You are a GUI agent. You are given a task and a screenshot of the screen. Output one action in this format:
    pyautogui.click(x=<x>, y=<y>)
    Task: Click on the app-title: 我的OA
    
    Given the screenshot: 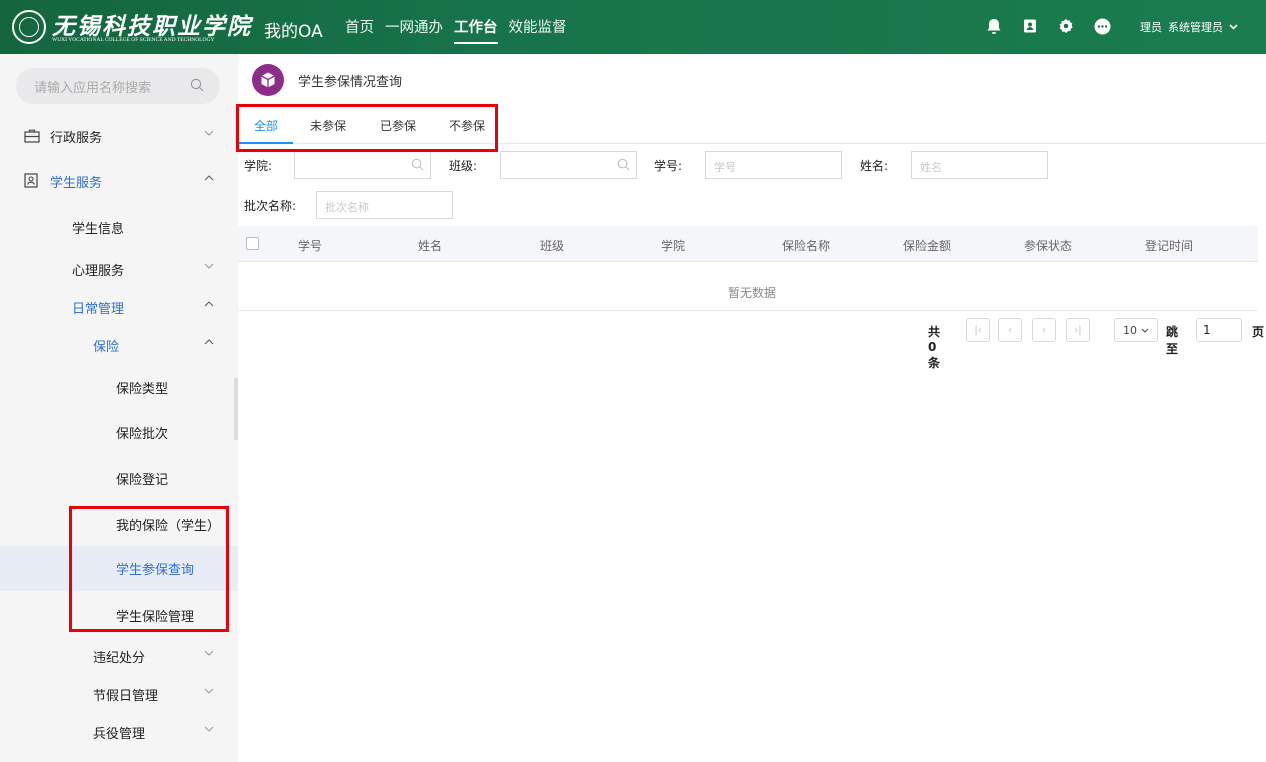 What is the action you would take?
    pyautogui.click(x=293, y=29)
    